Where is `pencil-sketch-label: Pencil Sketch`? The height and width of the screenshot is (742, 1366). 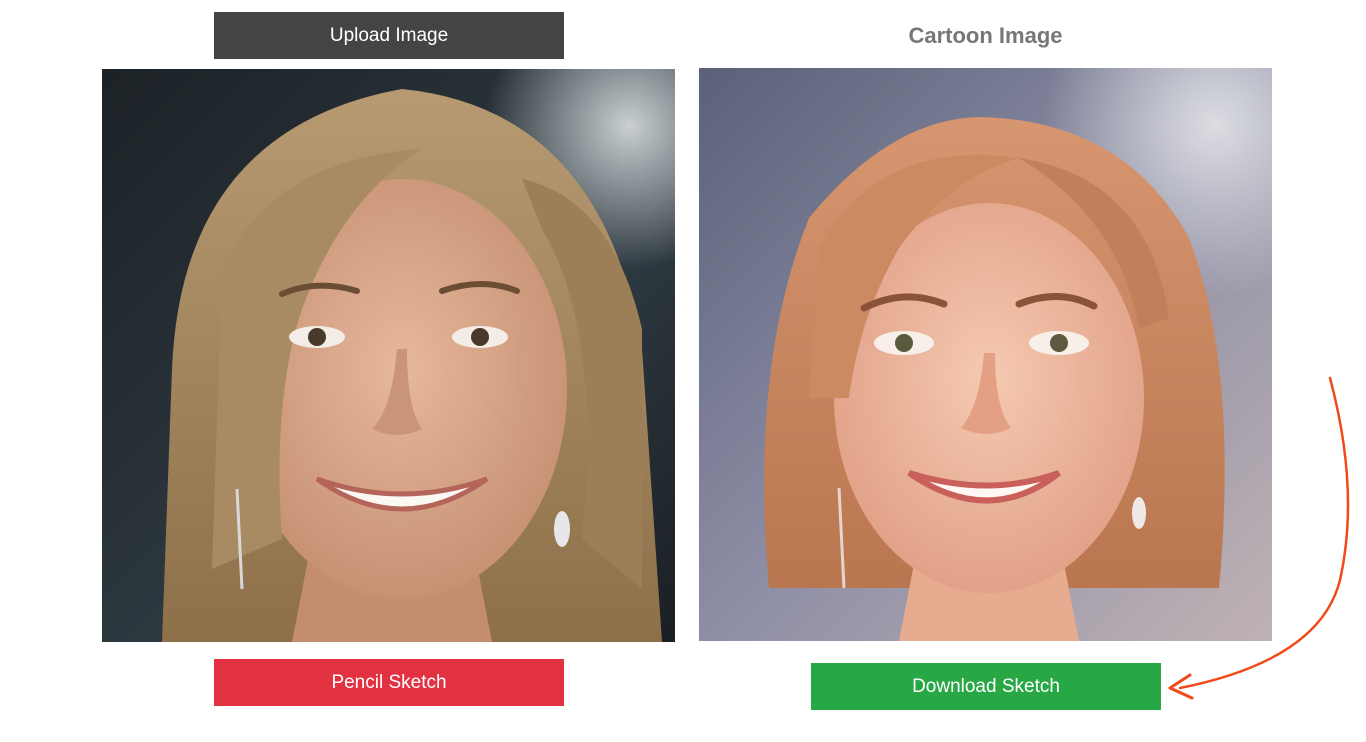
pencil-sketch-label: Pencil Sketch is located at coordinates (389, 682).